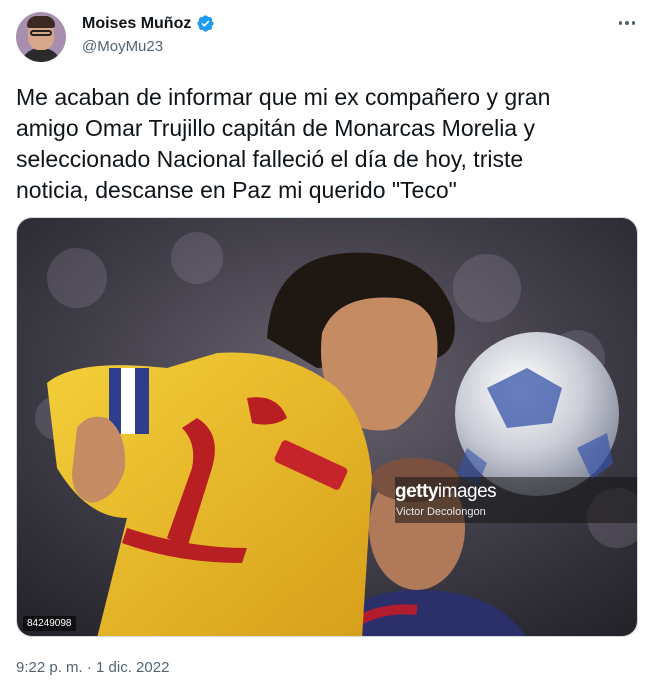 This screenshot has width=662, height=686. I want to click on avatar, so click(41, 37).